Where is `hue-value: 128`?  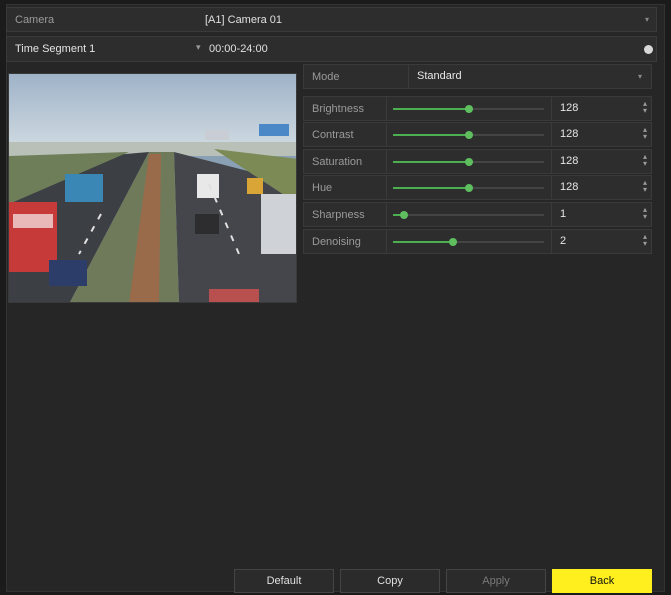
hue-value: 128 is located at coordinates (569, 187).